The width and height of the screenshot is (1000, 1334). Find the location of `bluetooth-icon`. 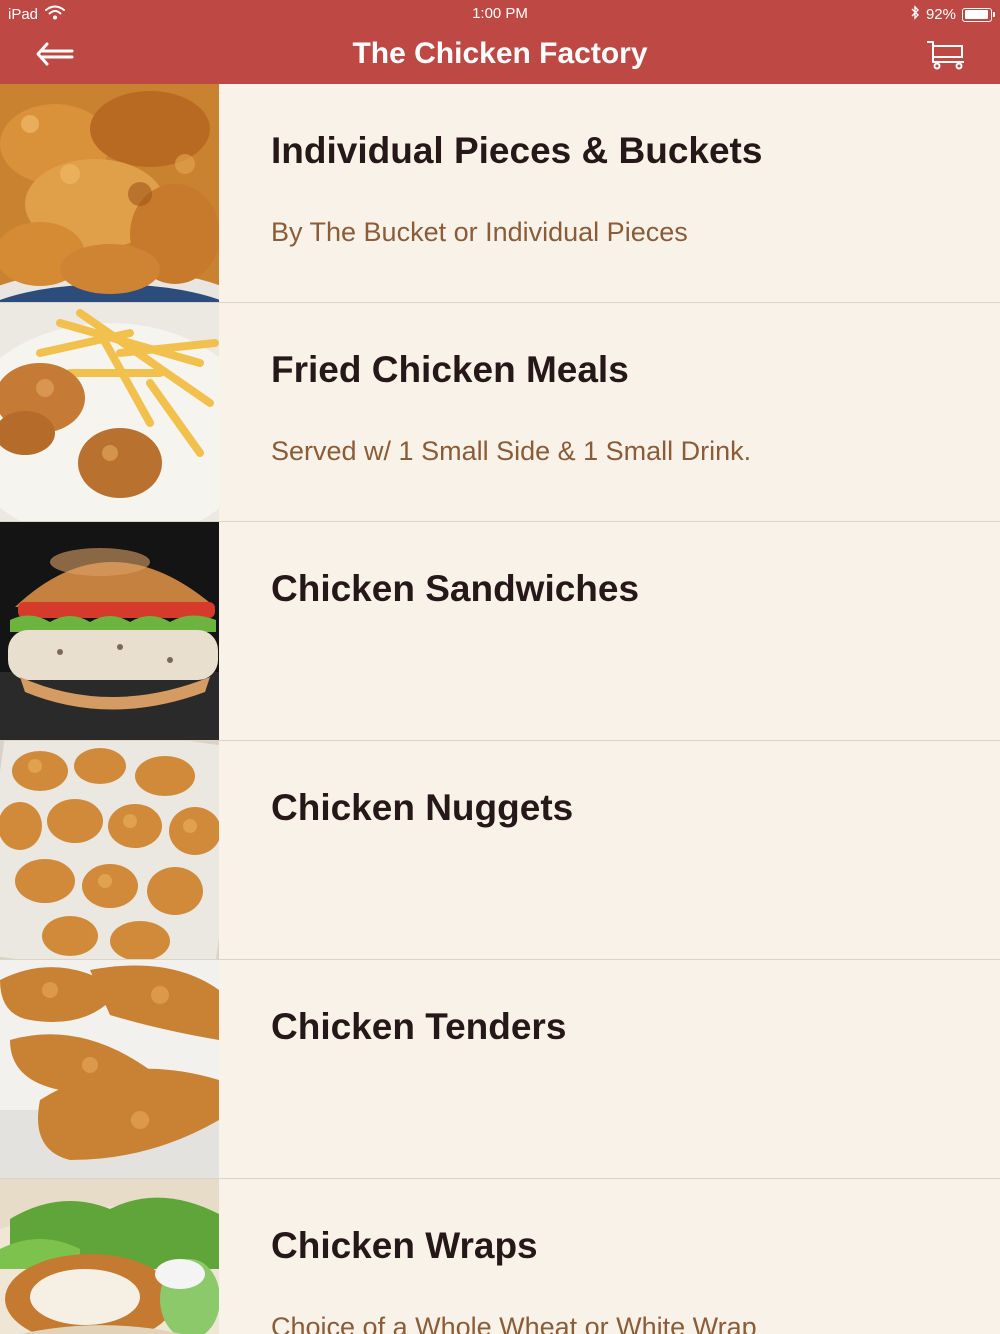

bluetooth-icon is located at coordinates (915, 14).